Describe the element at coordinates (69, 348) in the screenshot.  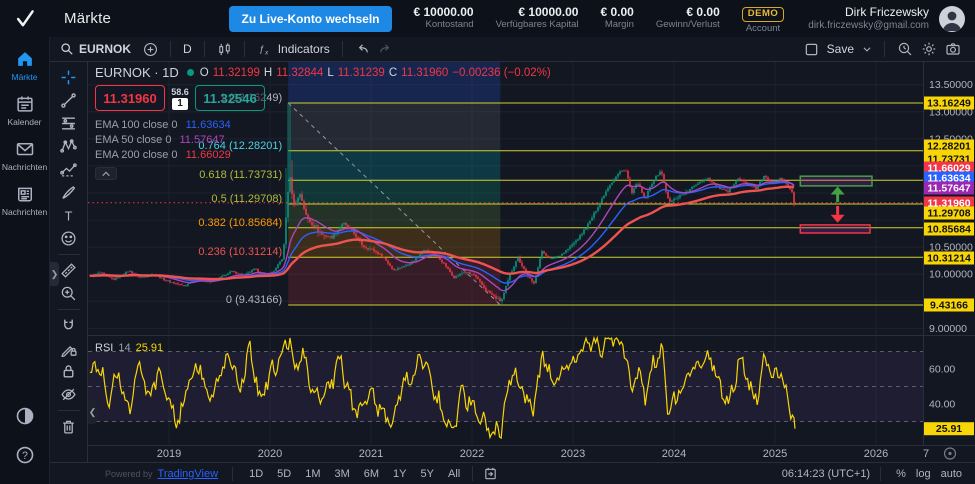
I see `draw-lock-tool` at that location.